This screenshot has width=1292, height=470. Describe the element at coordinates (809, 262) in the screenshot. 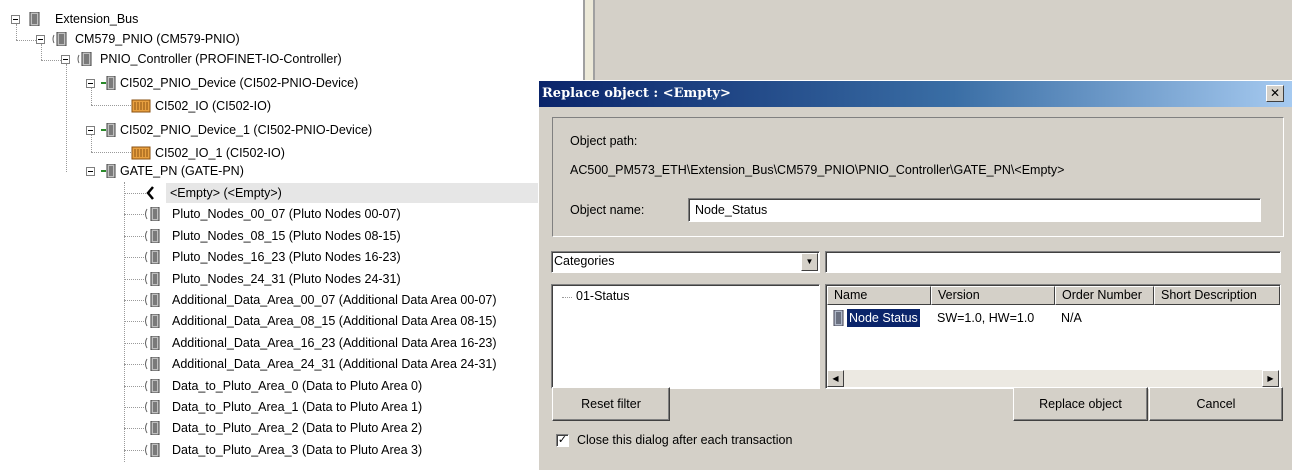

I see `dropdown-arrow-icon: ▼` at that location.